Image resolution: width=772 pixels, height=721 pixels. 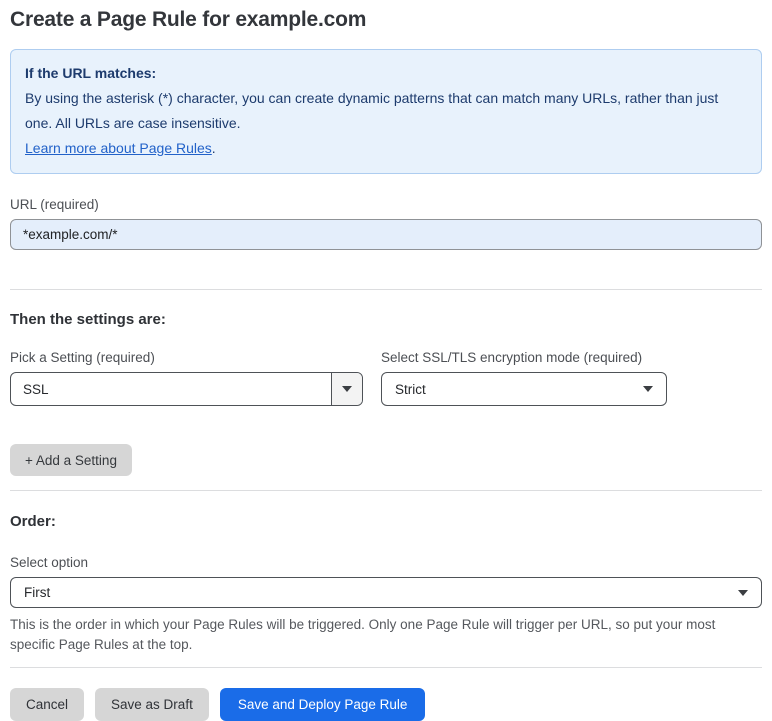 What do you see at coordinates (91, 73) in the screenshot?
I see `info-box-heading: If the URL matches:` at bounding box center [91, 73].